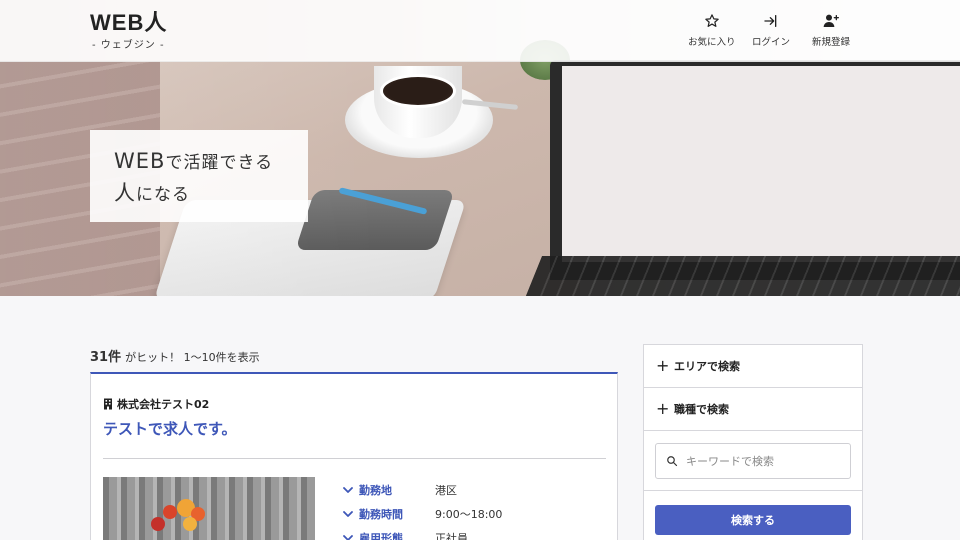 The height and width of the screenshot is (540, 960). Describe the element at coordinates (753, 366) in the screenshot. I see `area-search-toggle: + エリアで検索` at that location.